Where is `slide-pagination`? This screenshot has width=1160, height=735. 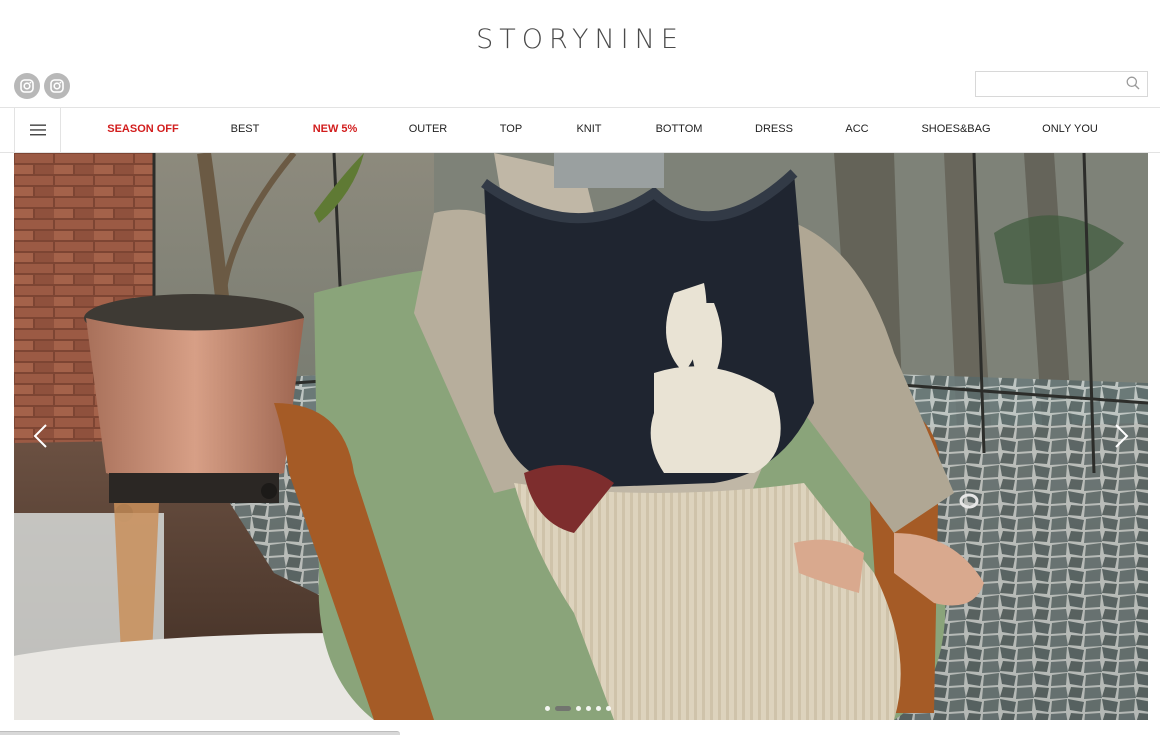
slide-pagination is located at coordinates (578, 708).